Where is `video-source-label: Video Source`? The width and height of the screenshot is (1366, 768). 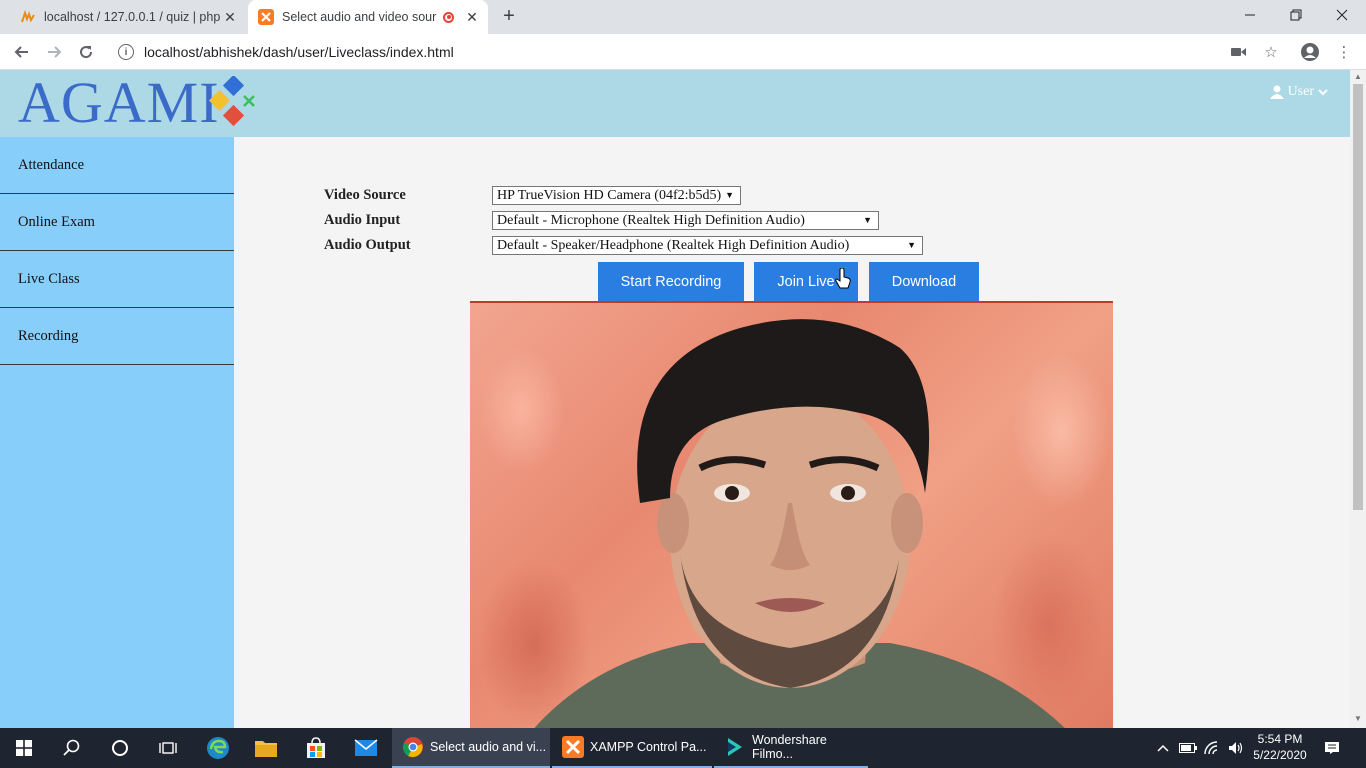
video-source-label: Video Source is located at coordinates (365, 195).